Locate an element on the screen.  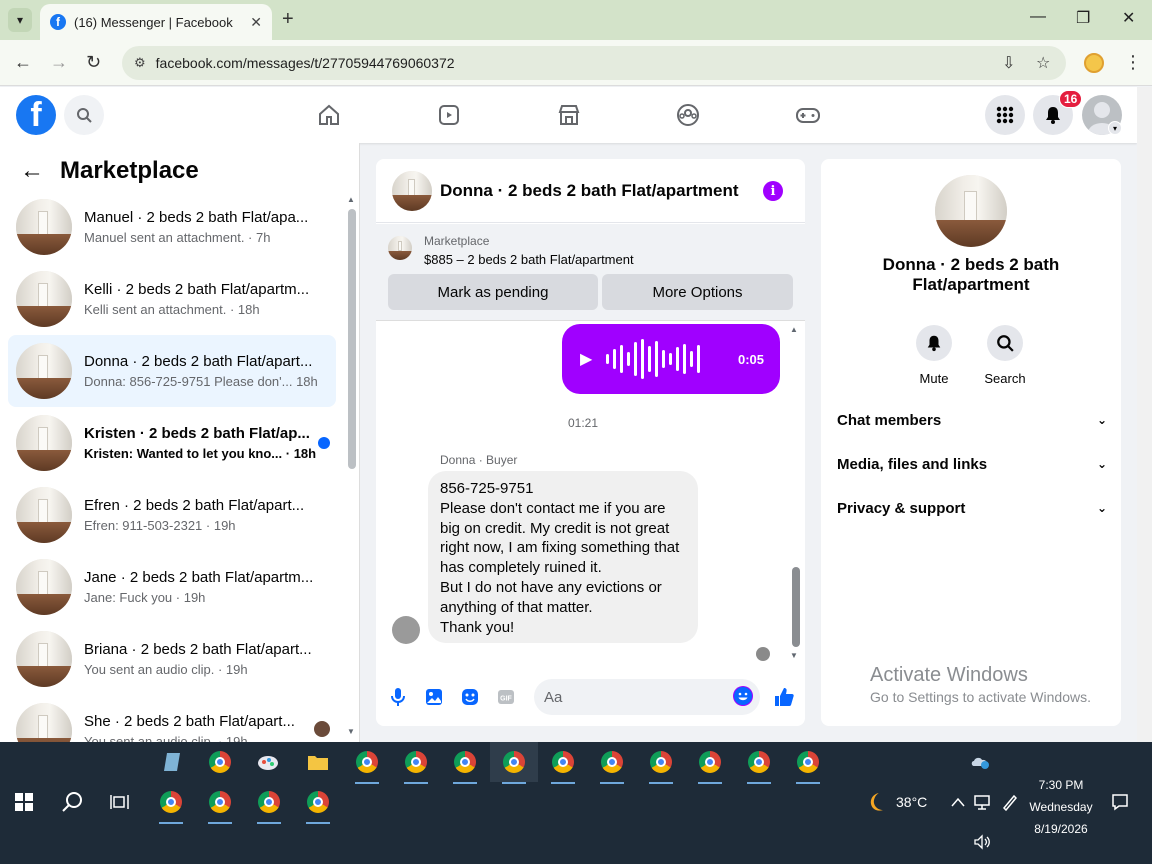
gif-icon: GIF is located at coordinates (506, 697).